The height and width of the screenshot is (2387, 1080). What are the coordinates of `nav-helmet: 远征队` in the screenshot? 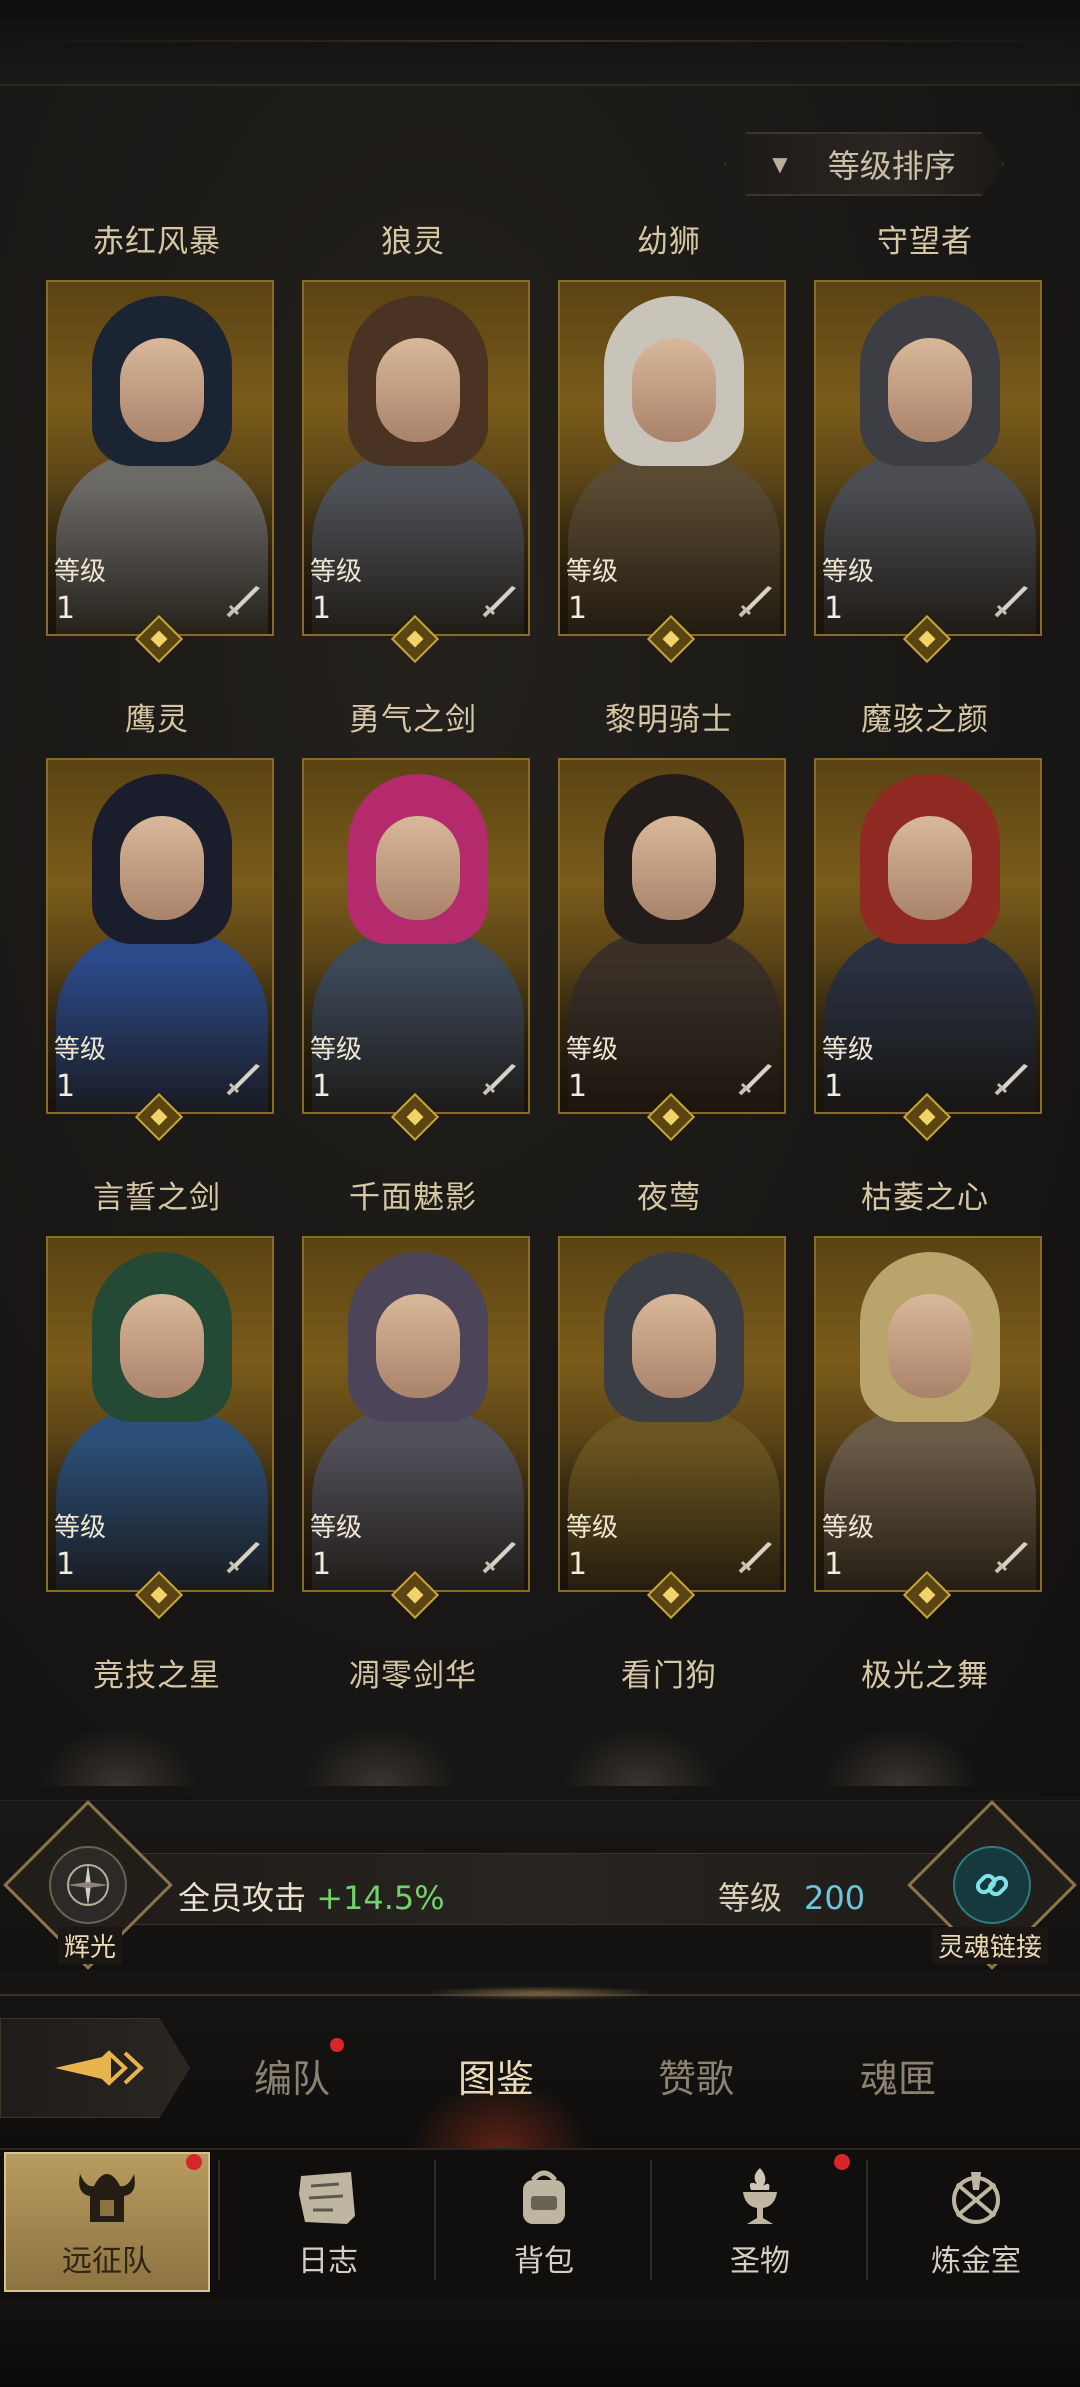 It's located at (107, 2222).